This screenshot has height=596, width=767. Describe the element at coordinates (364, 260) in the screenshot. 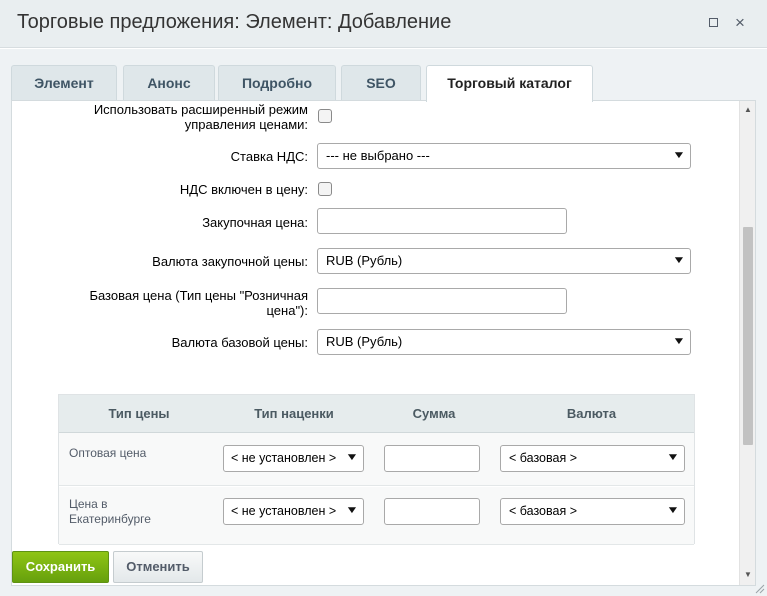

I see `purchase-currency-value: RUB (Рубль)` at that location.